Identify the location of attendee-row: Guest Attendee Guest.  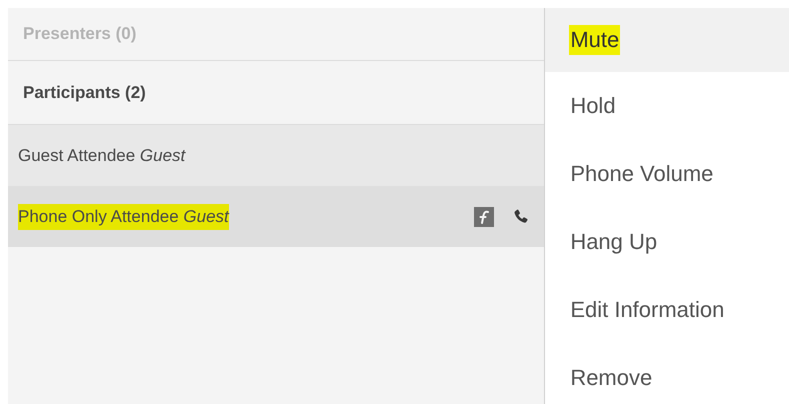
(276, 155).